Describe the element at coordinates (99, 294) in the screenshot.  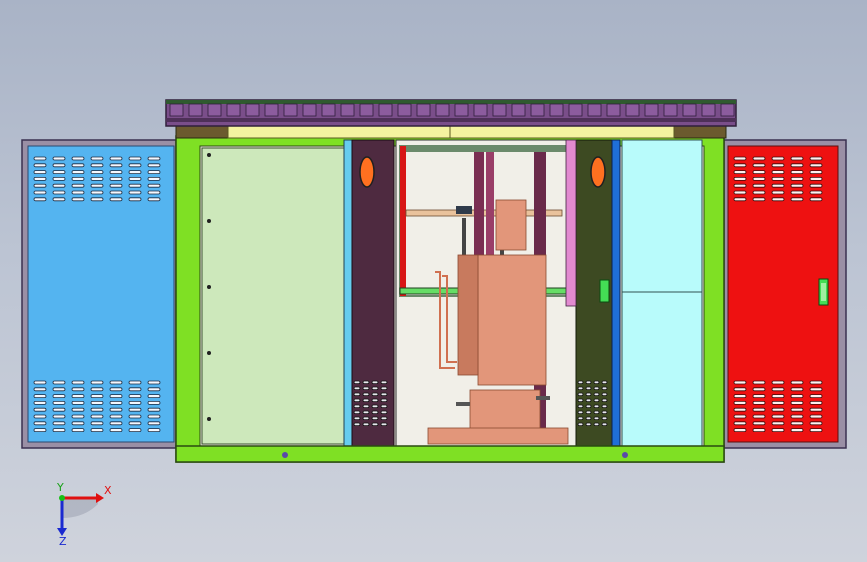
I see `left-door` at that location.